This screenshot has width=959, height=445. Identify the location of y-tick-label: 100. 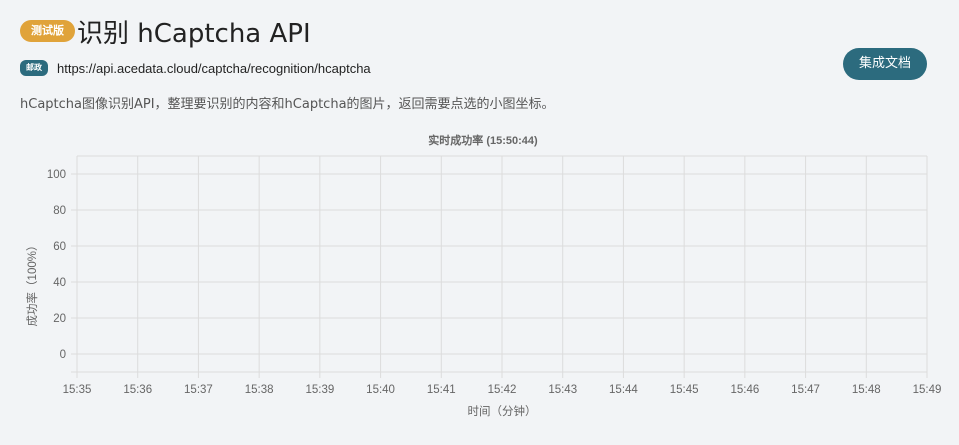
(56, 175).